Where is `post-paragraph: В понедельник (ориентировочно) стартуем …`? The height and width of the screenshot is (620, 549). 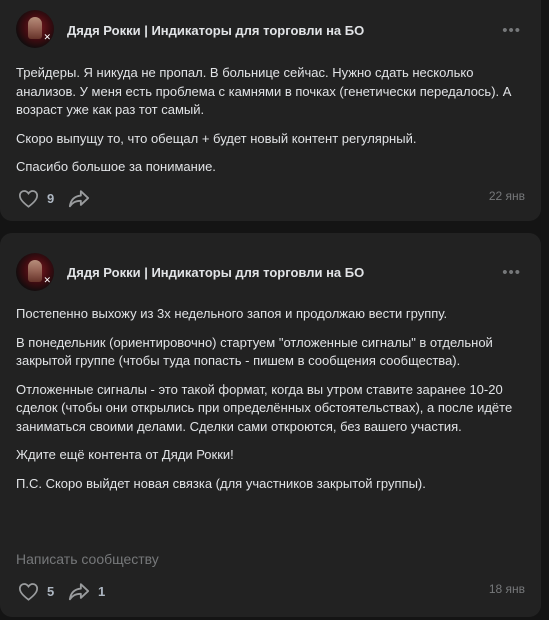
post-paragraph: В понедельник (ориентировочно) стартуем … is located at coordinates (254, 351).